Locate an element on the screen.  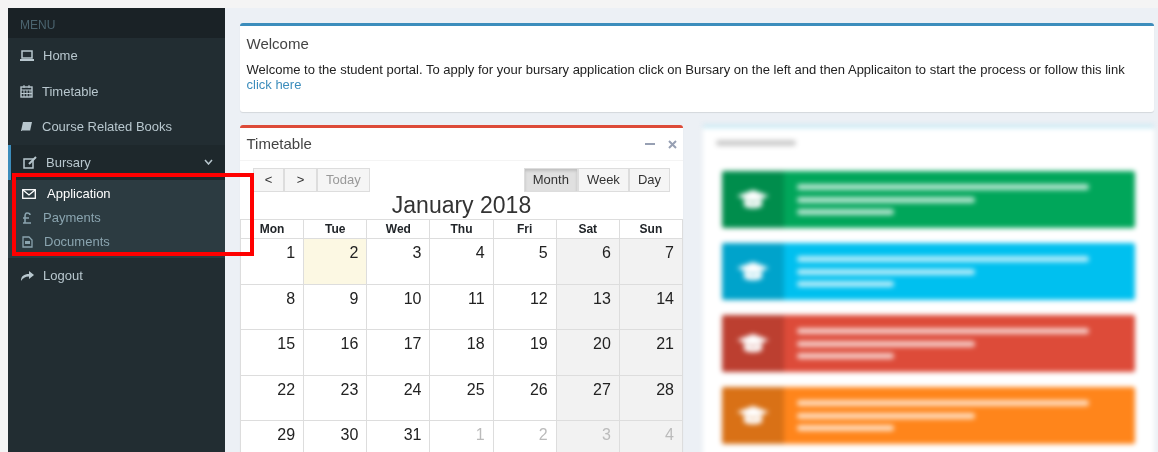
month-title: January 2018 is located at coordinates (461, 205).